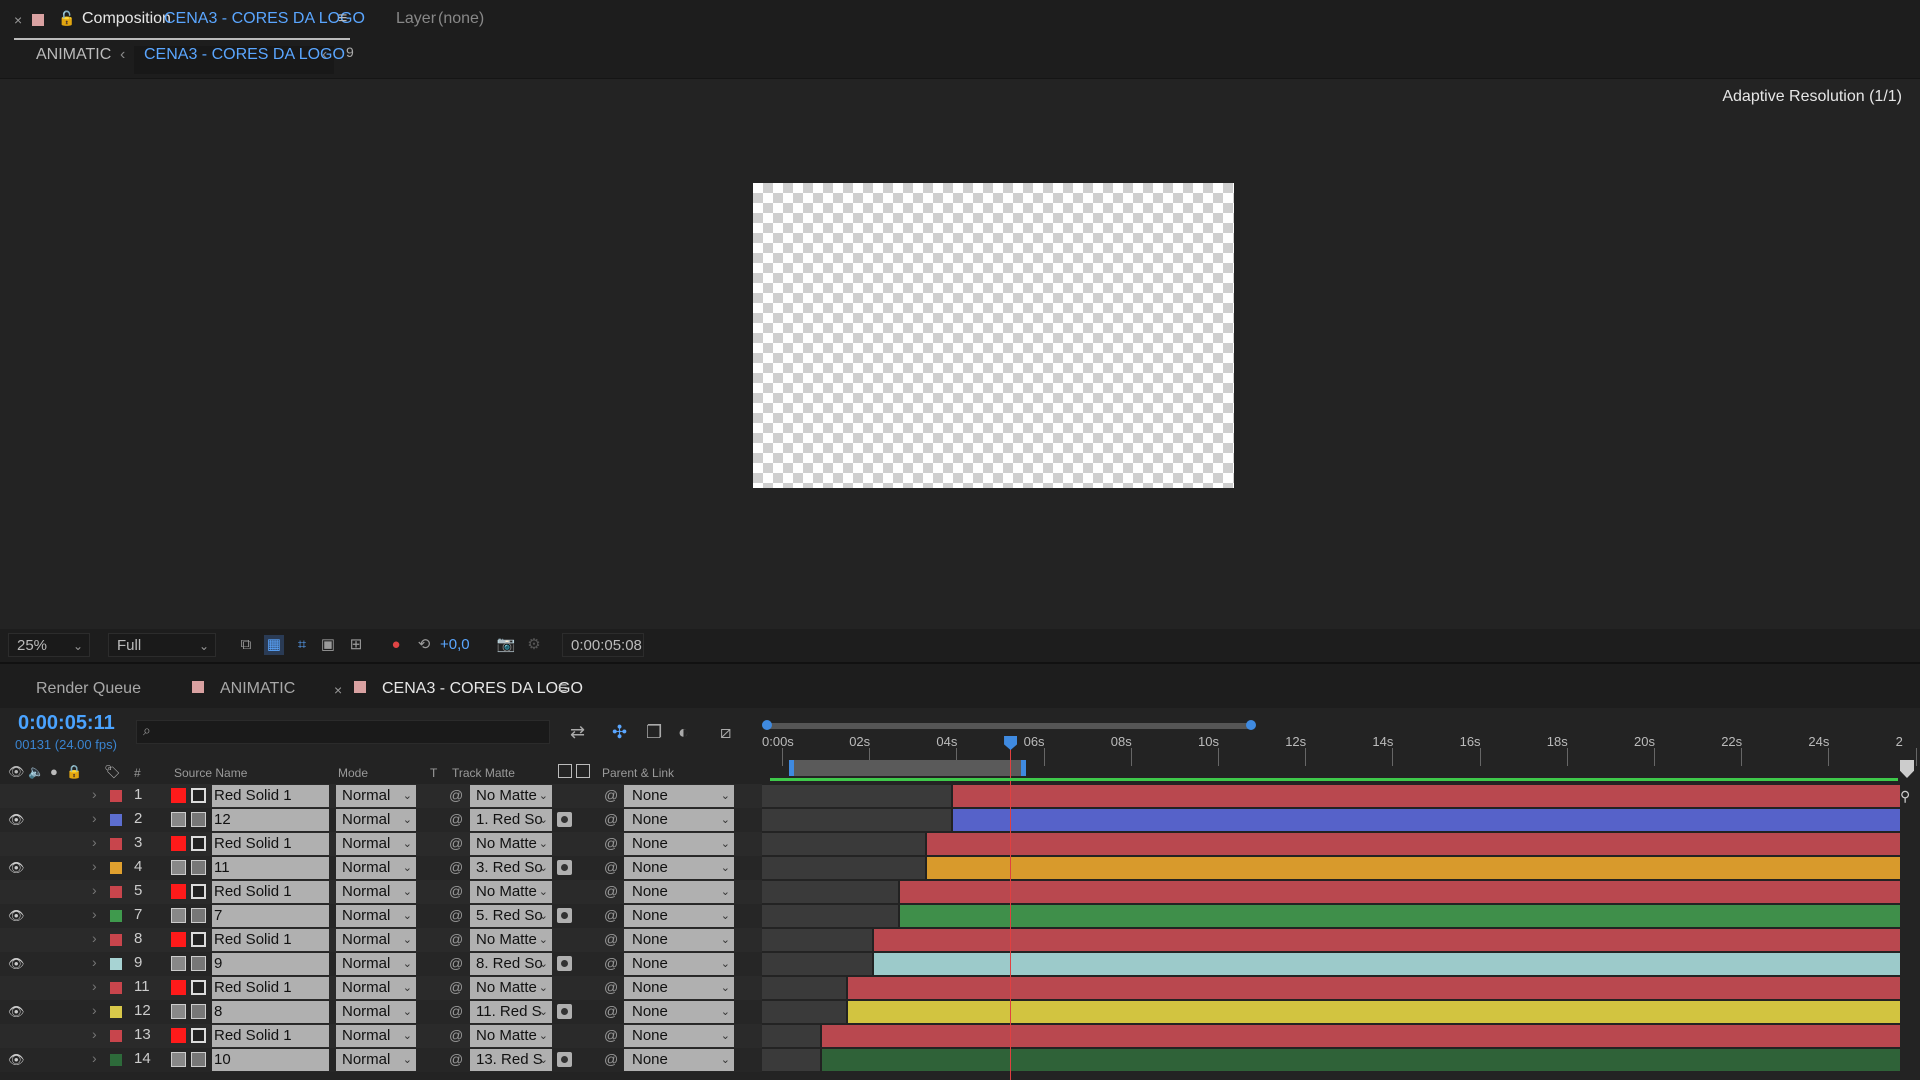 The width and height of the screenshot is (1920, 1080). Describe the element at coordinates (66, 723) in the screenshot. I see `current-time-display: 0:00:05:11` at that location.